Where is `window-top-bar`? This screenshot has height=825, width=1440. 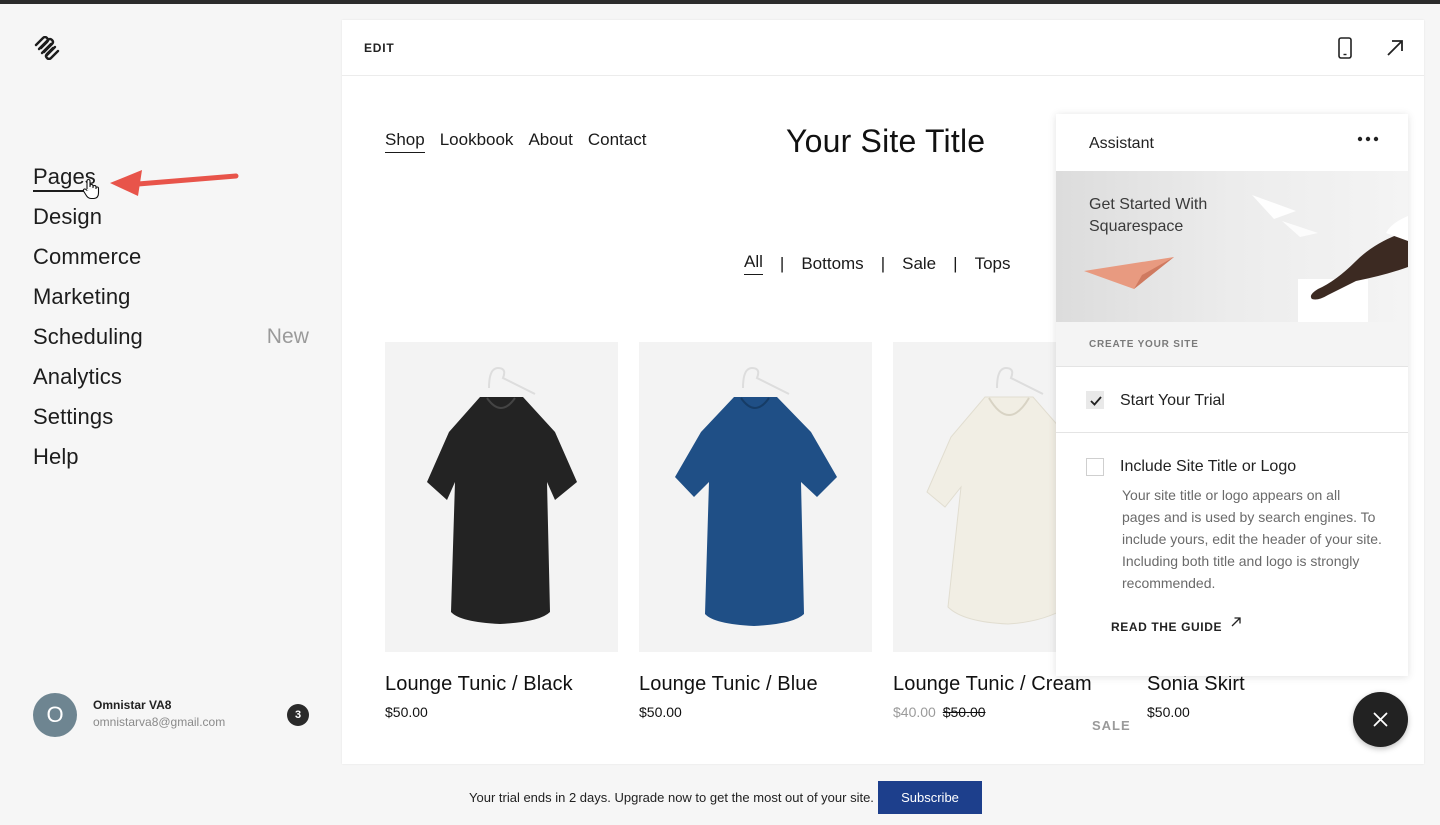
window-top-bar is located at coordinates (720, 2).